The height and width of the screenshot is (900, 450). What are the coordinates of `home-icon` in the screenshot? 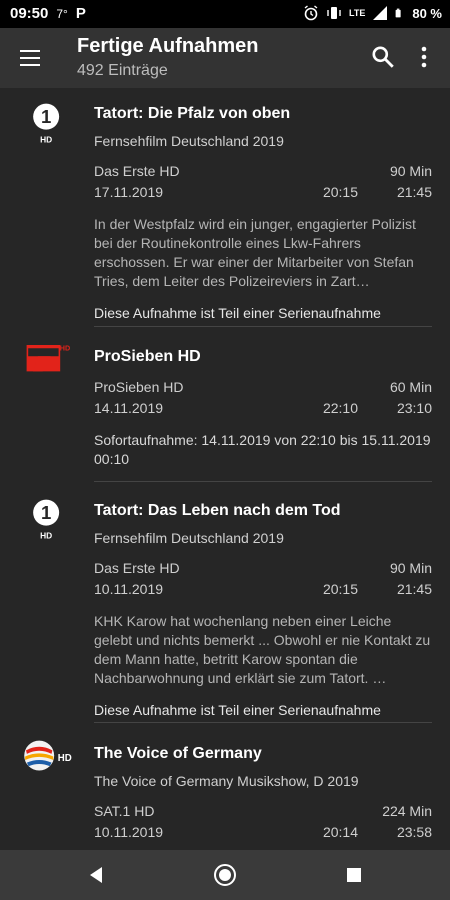 It's located at (225, 875).